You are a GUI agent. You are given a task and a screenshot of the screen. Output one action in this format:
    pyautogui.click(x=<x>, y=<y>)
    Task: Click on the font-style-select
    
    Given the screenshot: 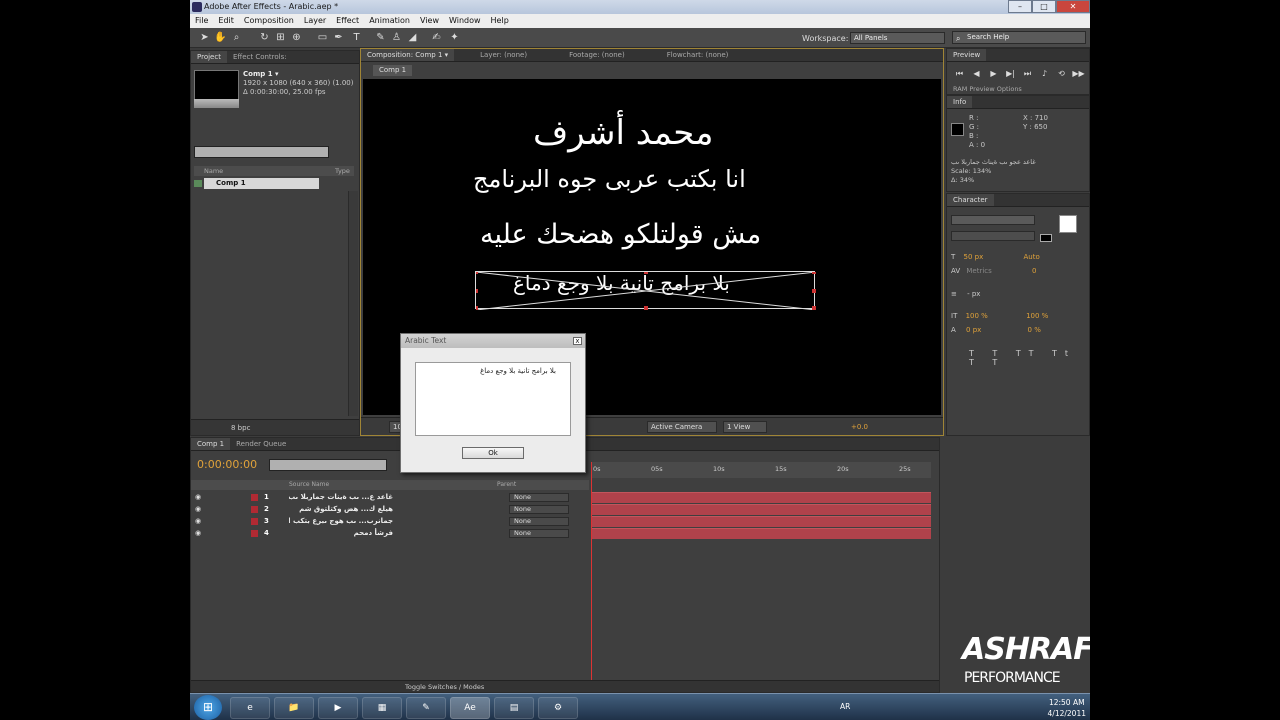 What is the action you would take?
    pyautogui.click(x=993, y=236)
    